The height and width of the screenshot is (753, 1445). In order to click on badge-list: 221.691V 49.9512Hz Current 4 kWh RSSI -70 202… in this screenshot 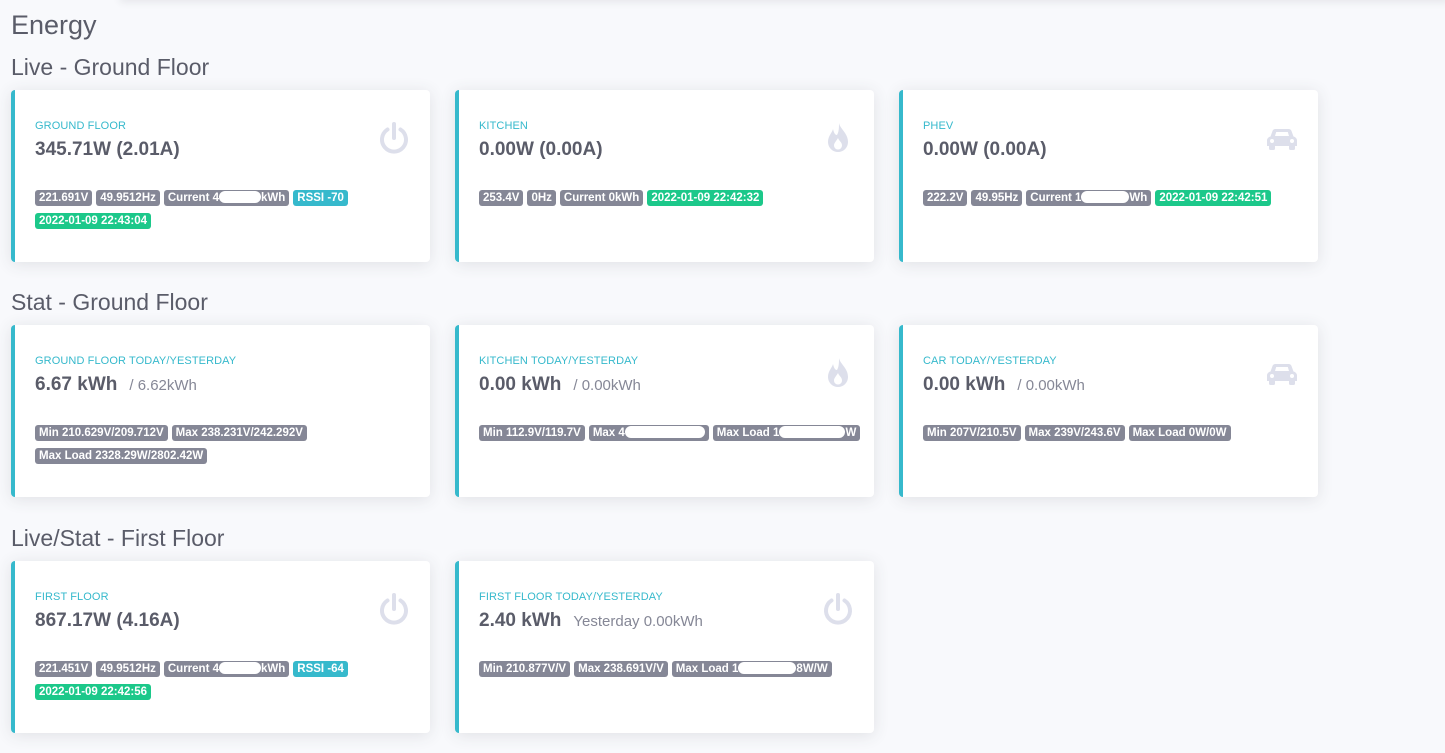, I will do `click(230, 213)`.